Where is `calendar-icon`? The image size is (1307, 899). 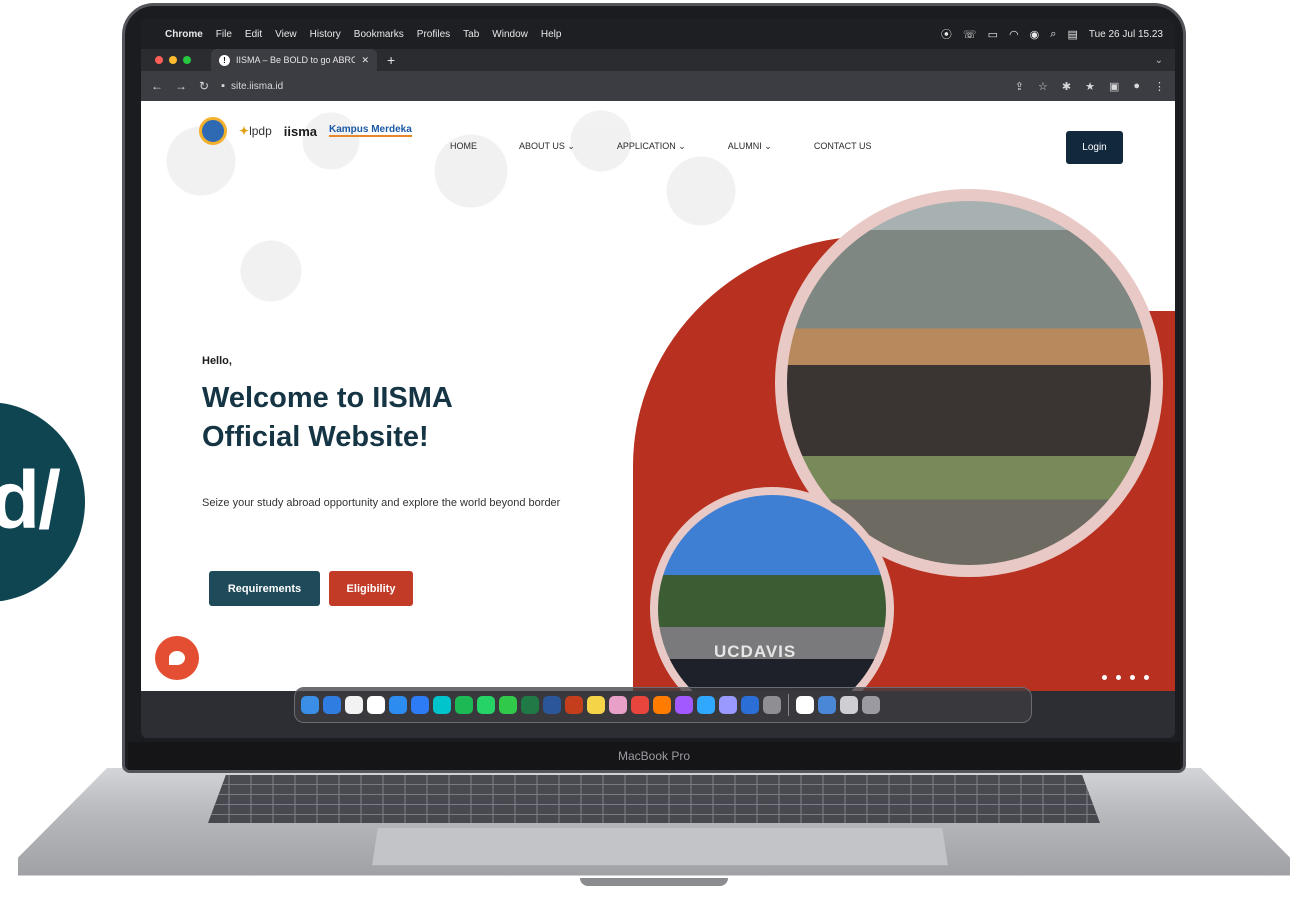 calendar-icon is located at coordinates (805, 705).